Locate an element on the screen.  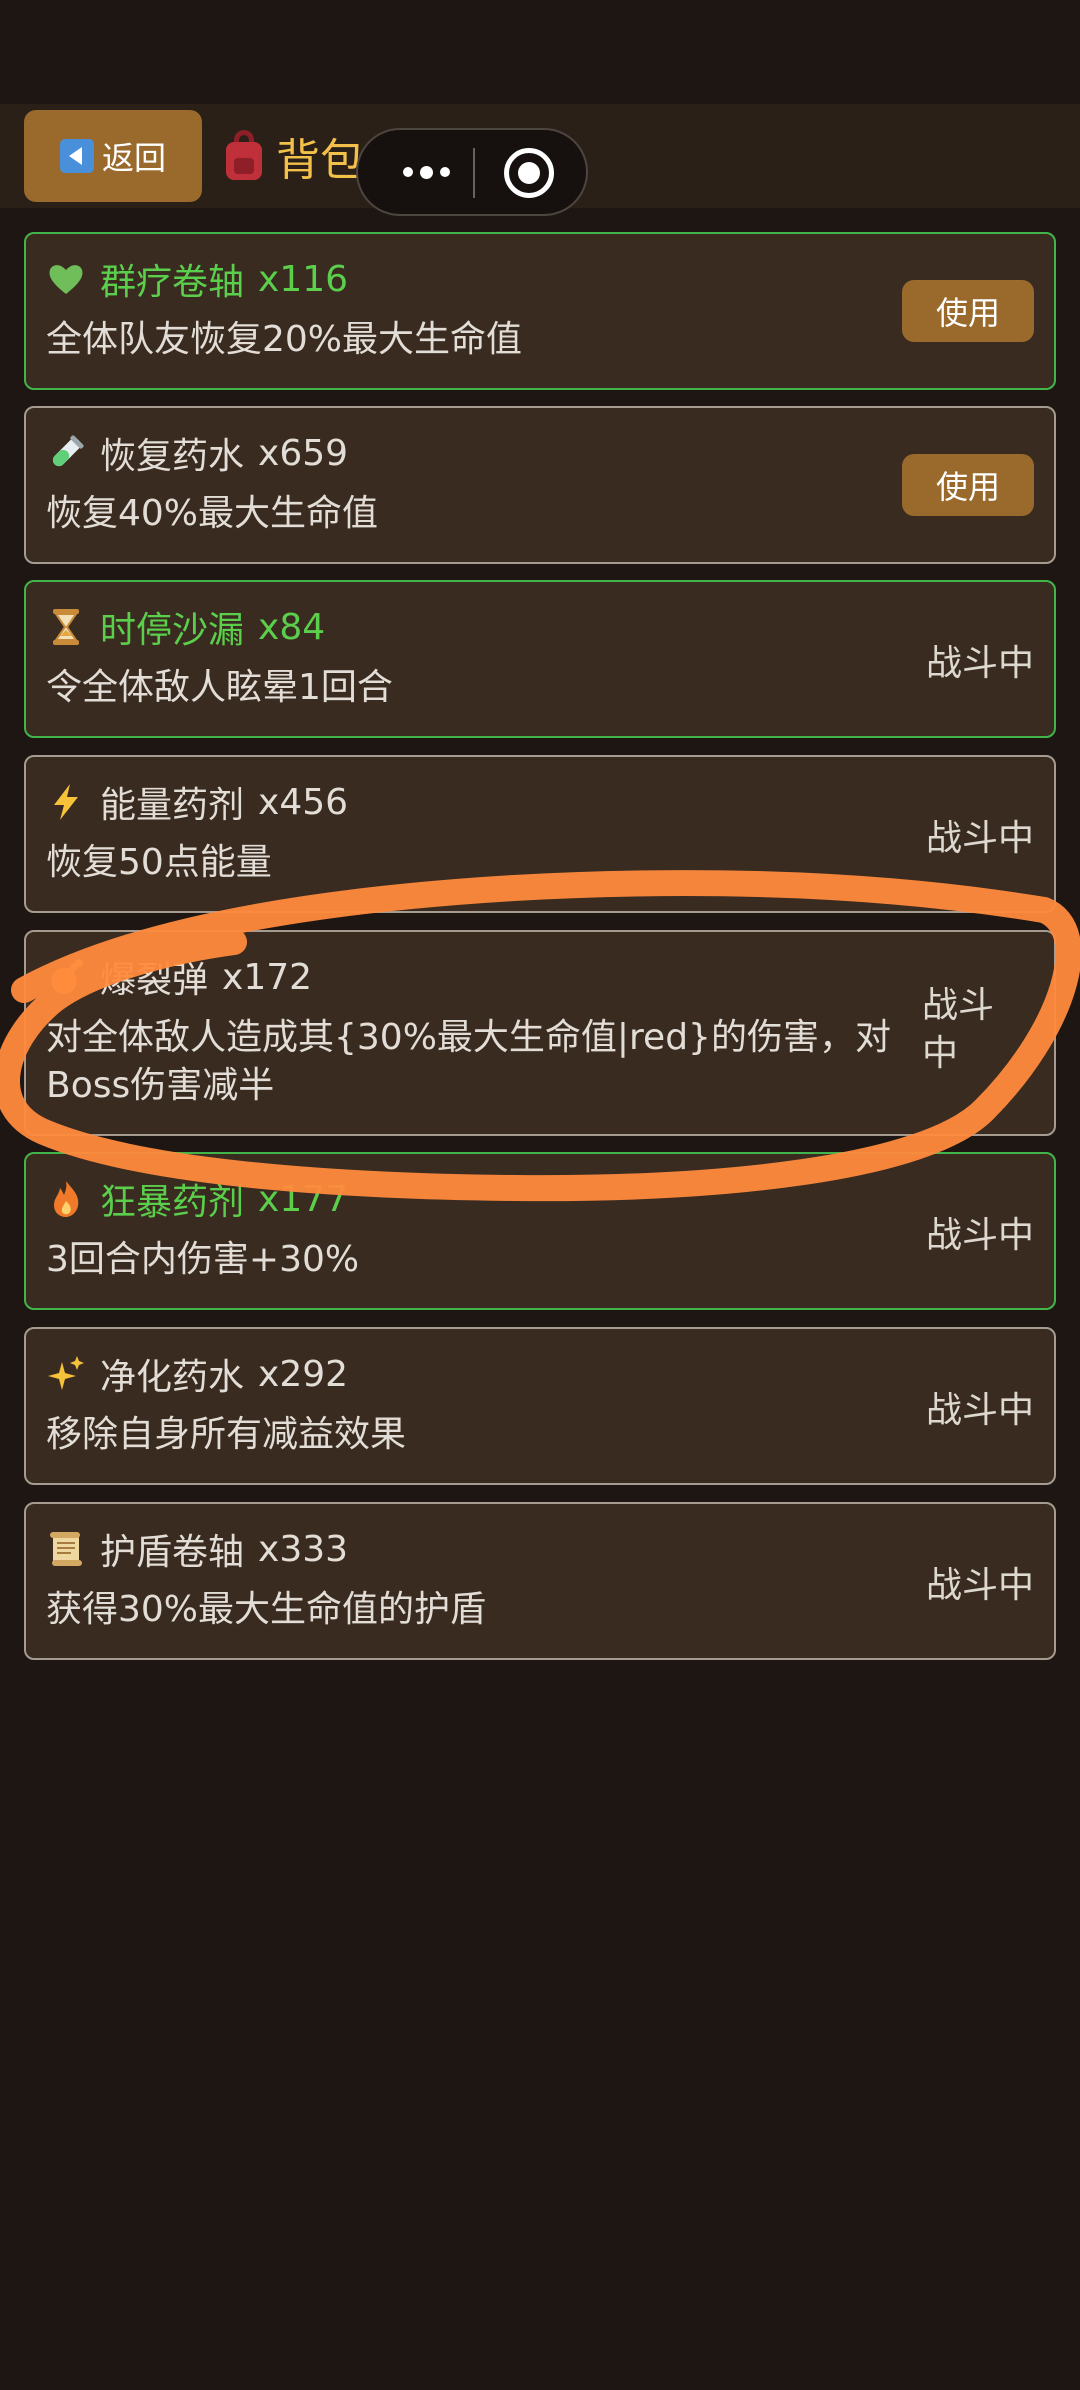
item-count: x456 is located at coordinates (303, 802).